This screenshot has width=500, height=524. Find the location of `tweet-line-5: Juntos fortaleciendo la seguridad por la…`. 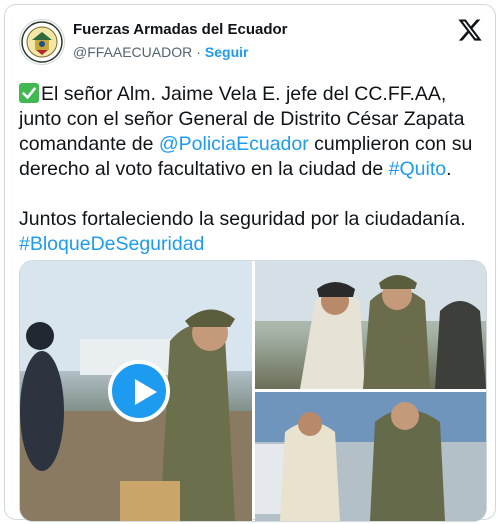

tweet-line-5: Juntos fortaleciendo la seguridad por la… is located at coordinates (242, 219).